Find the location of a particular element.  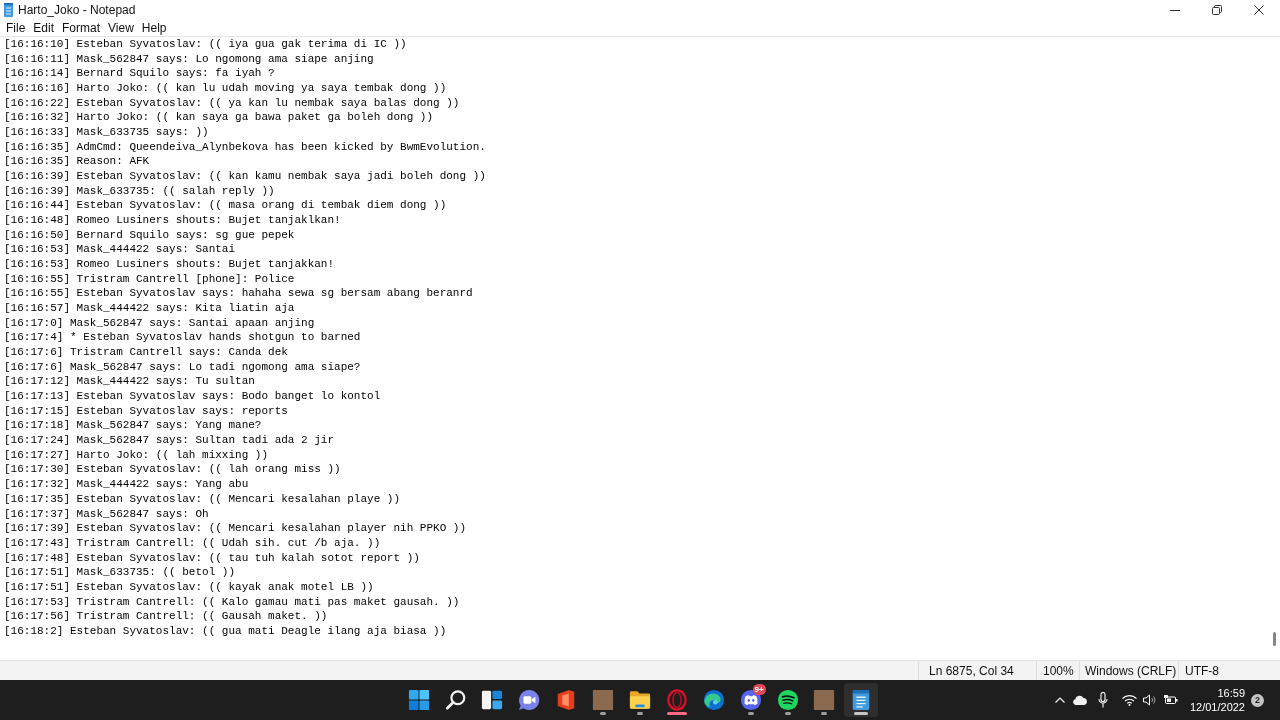

text-line: [16:16:39] Esteban Syvatoslav: (( kan kamu nembak saya jadi boleh dong )) is located at coordinates (245, 176).